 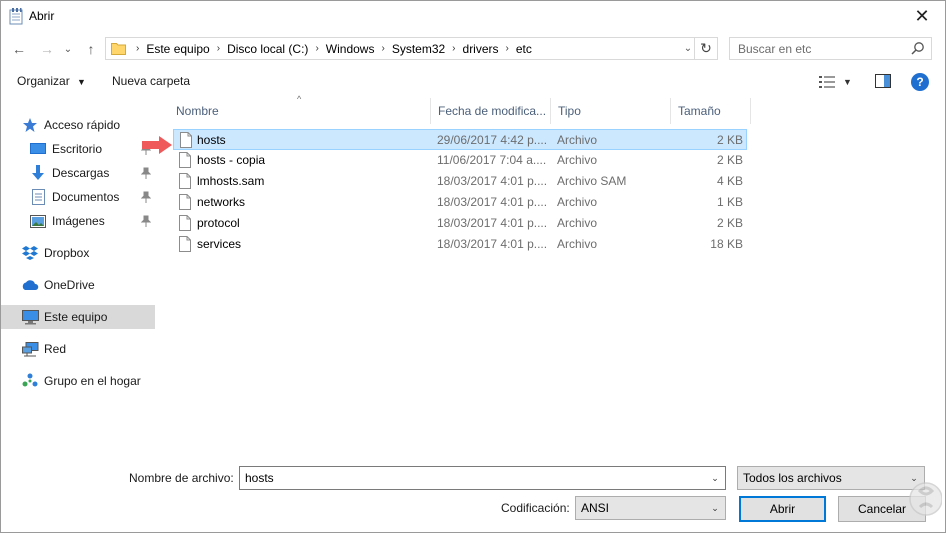 I want to click on encoding-dropdown-button: ⌄, so click(x=715, y=508).